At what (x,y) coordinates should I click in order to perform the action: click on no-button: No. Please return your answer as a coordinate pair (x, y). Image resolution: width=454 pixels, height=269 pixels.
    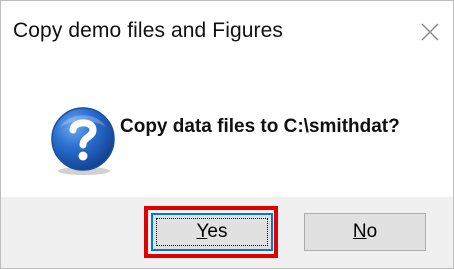
    Looking at the image, I should click on (365, 232).